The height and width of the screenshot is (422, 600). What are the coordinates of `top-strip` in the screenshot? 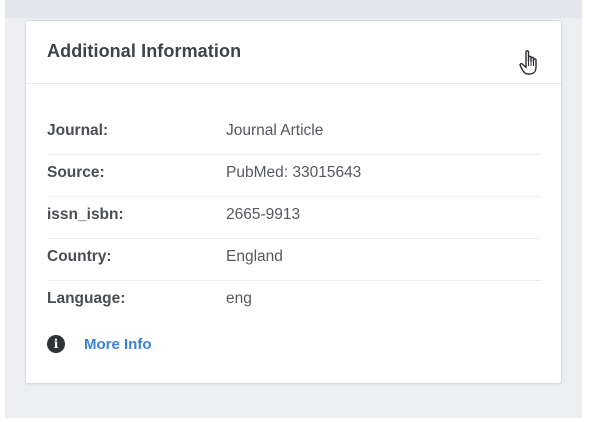 It's located at (293, 9).